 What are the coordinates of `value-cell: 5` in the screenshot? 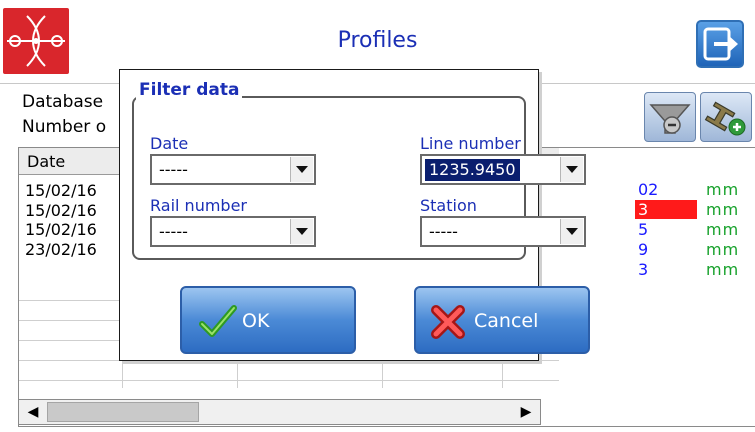 It's located at (666, 229).